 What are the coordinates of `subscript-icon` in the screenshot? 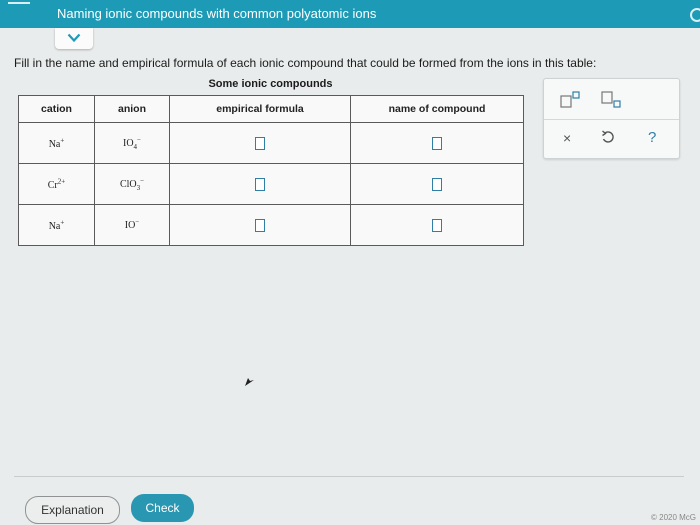 It's located at (612, 100).